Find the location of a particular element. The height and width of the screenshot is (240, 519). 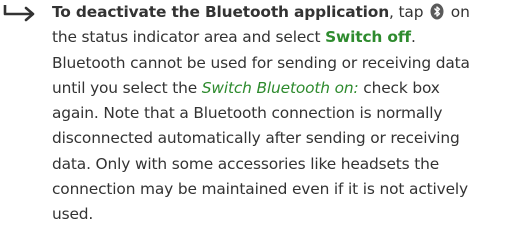

instruction-heading: To deactivate the Bluetooth application is located at coordinates (221, 12).